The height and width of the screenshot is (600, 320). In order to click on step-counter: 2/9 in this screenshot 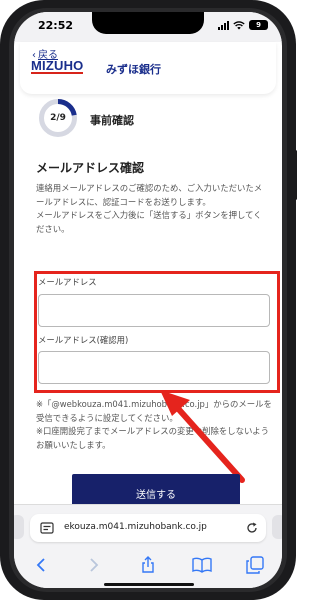, I will do `click(58, 118)`.